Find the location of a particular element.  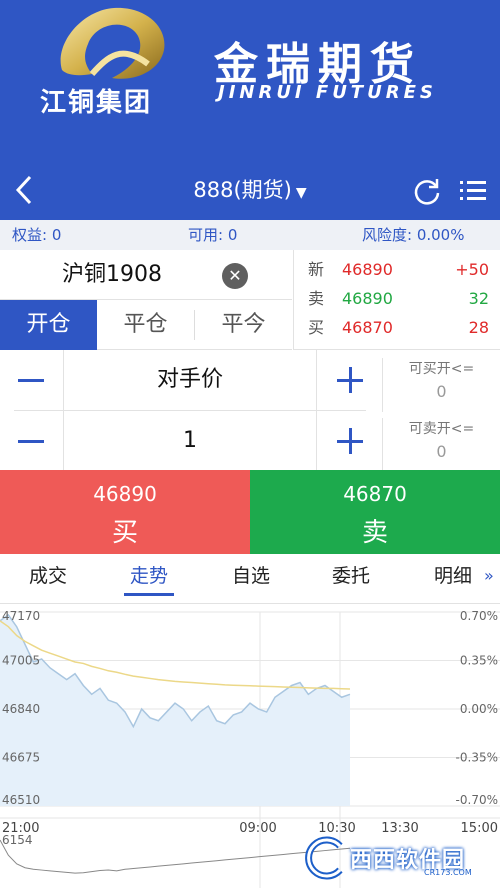

refresh-icon is located at coordinates (427, 191).